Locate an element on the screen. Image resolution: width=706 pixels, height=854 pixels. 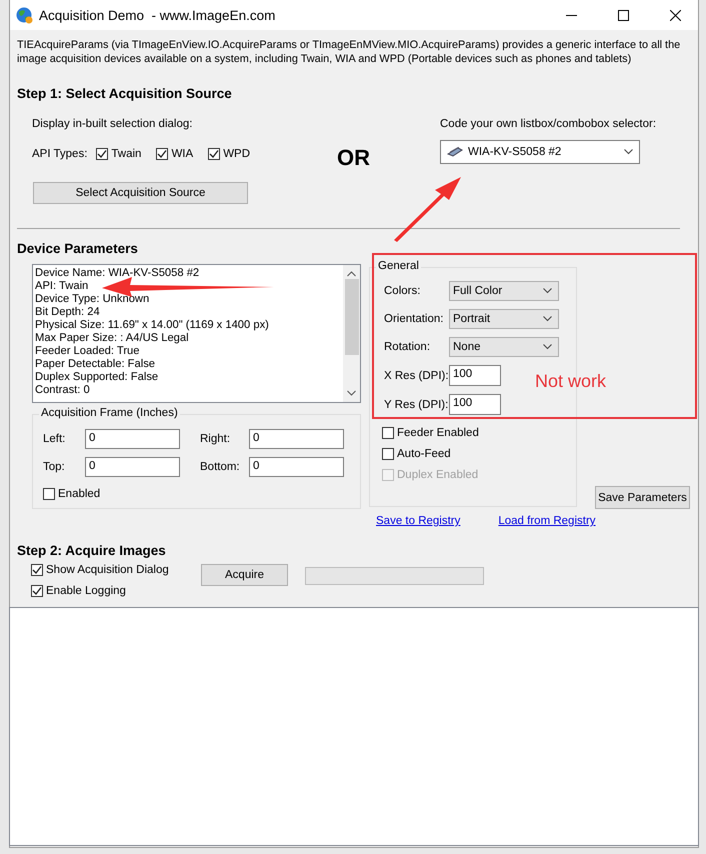
dropdown: None is located at coordinates (504, 347).